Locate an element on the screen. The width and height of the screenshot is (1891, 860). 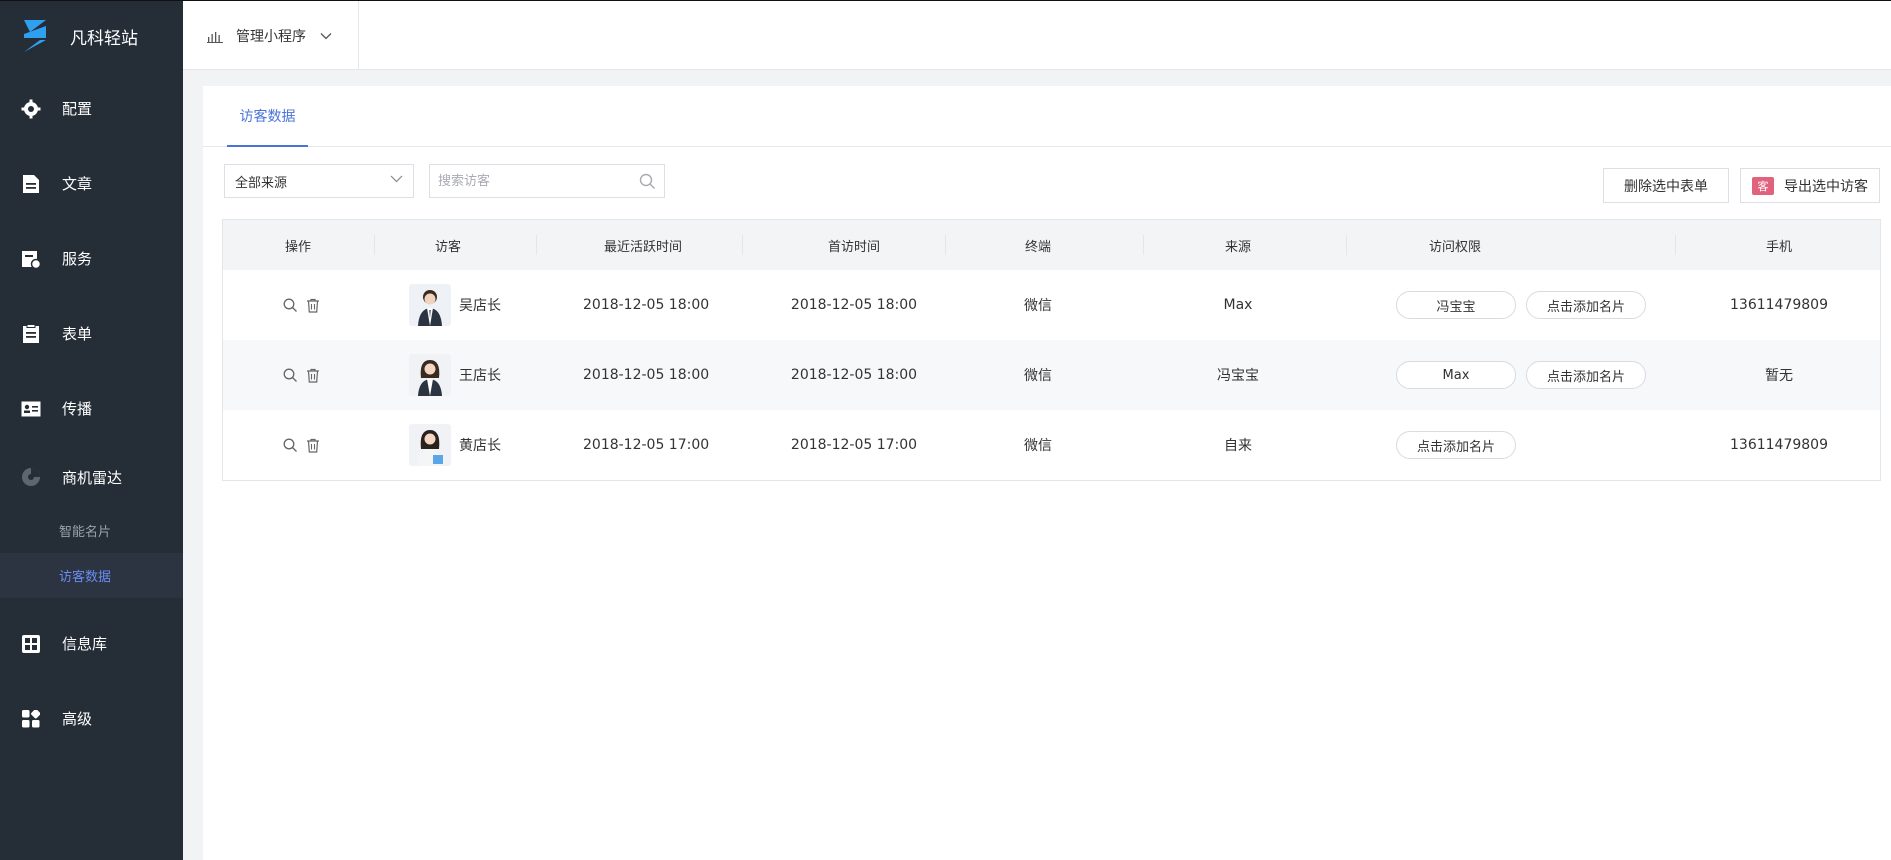
grid-icon is located at coordinates (31, 644).